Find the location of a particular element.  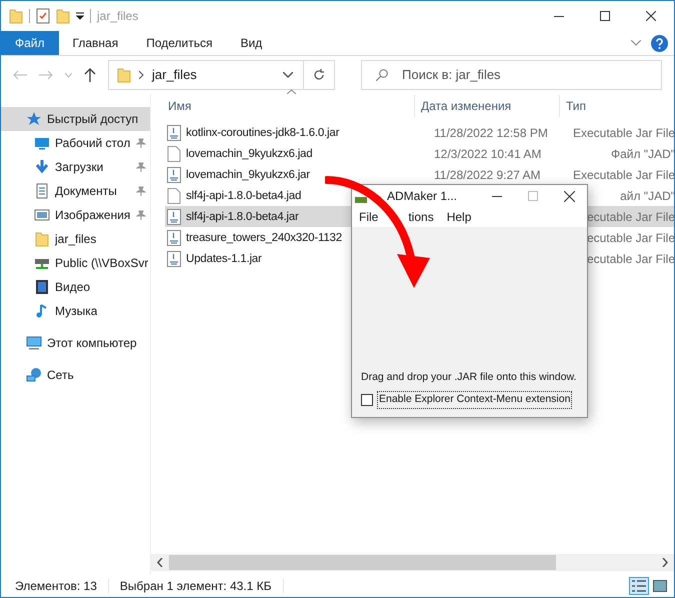

network-icon is located at coordinates (34, 375).